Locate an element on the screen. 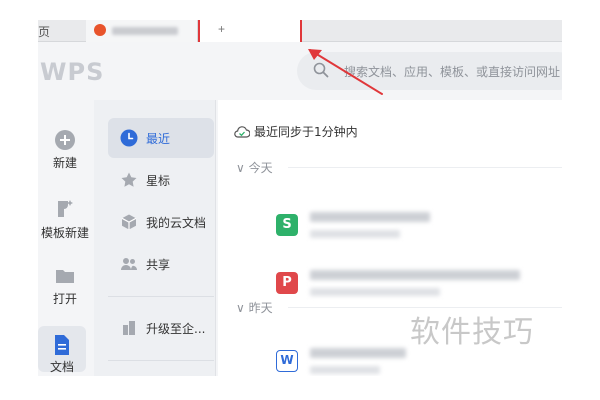 This screenshot has width=600, height=400. file-row: S is located at coordinates (390, 225).